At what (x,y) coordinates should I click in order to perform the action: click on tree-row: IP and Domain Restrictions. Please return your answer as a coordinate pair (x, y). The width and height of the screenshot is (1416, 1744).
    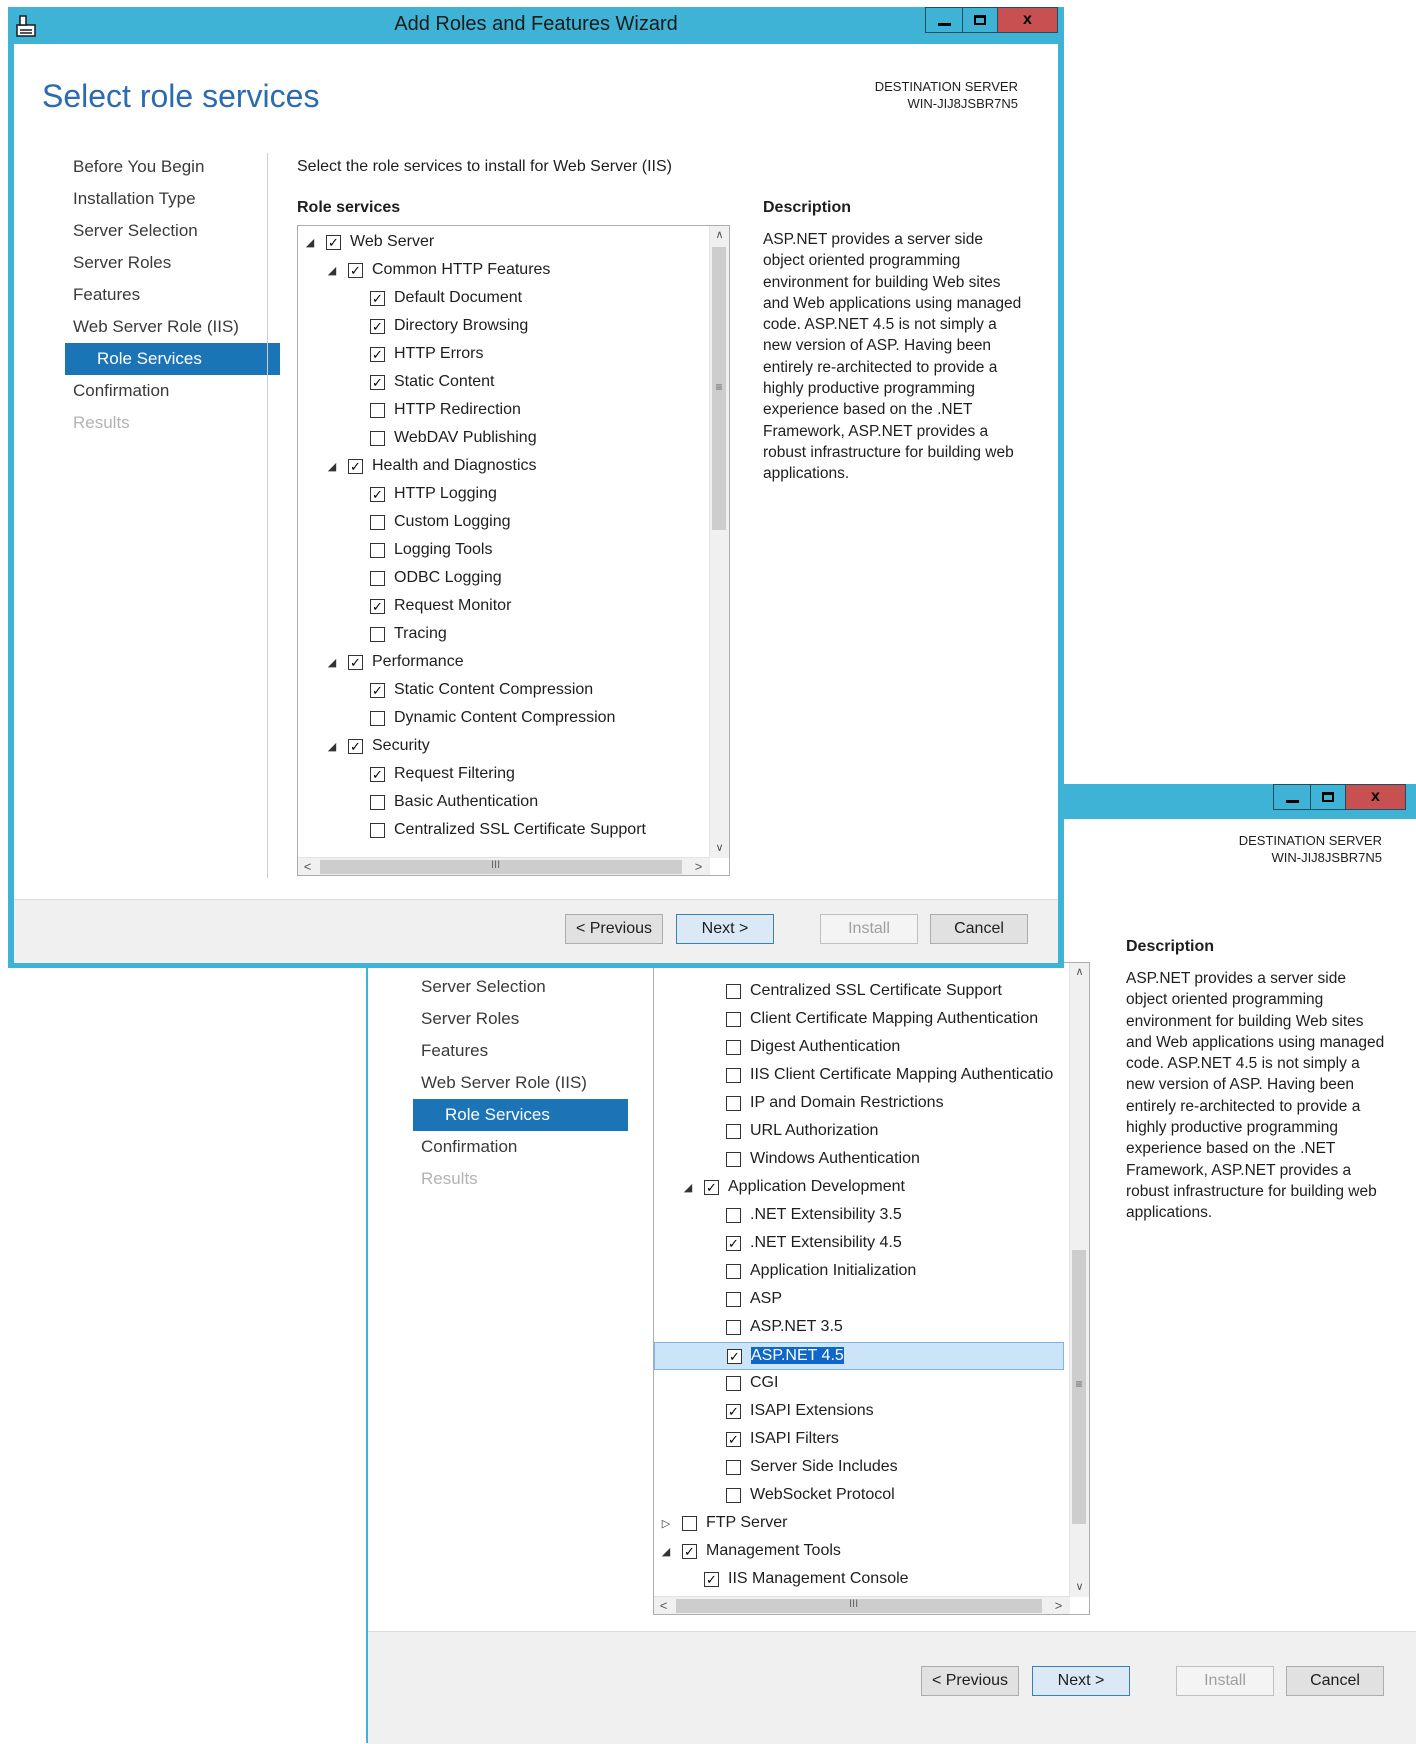
    Looking at the image, I should click on (859, 1104).